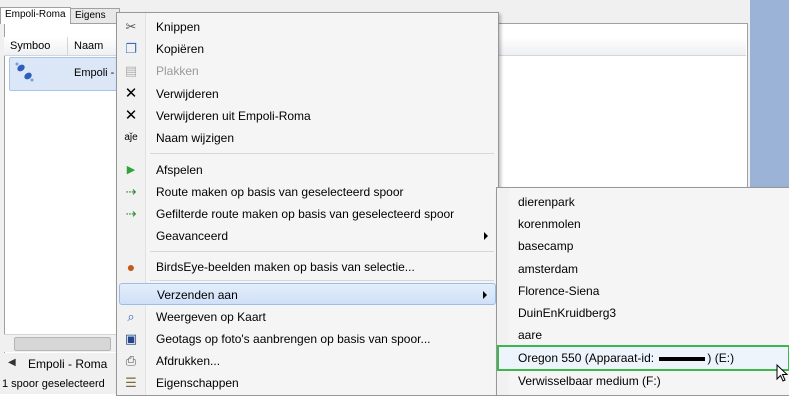  Describe the element at coordinates (307, 170) in the screenshot. I see `menu-item-afspelen: ▶ Afspelen` at that location.